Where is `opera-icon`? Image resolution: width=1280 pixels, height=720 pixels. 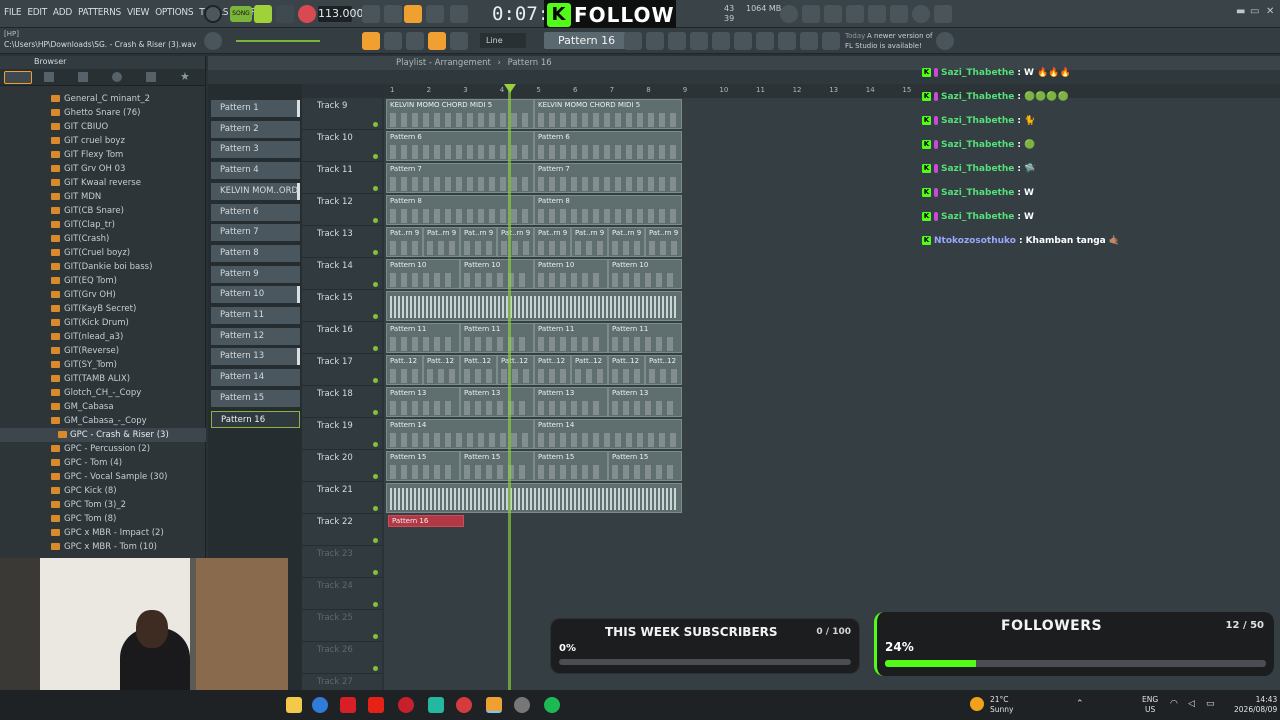 opera-icon is located at coordinates (464, 705).